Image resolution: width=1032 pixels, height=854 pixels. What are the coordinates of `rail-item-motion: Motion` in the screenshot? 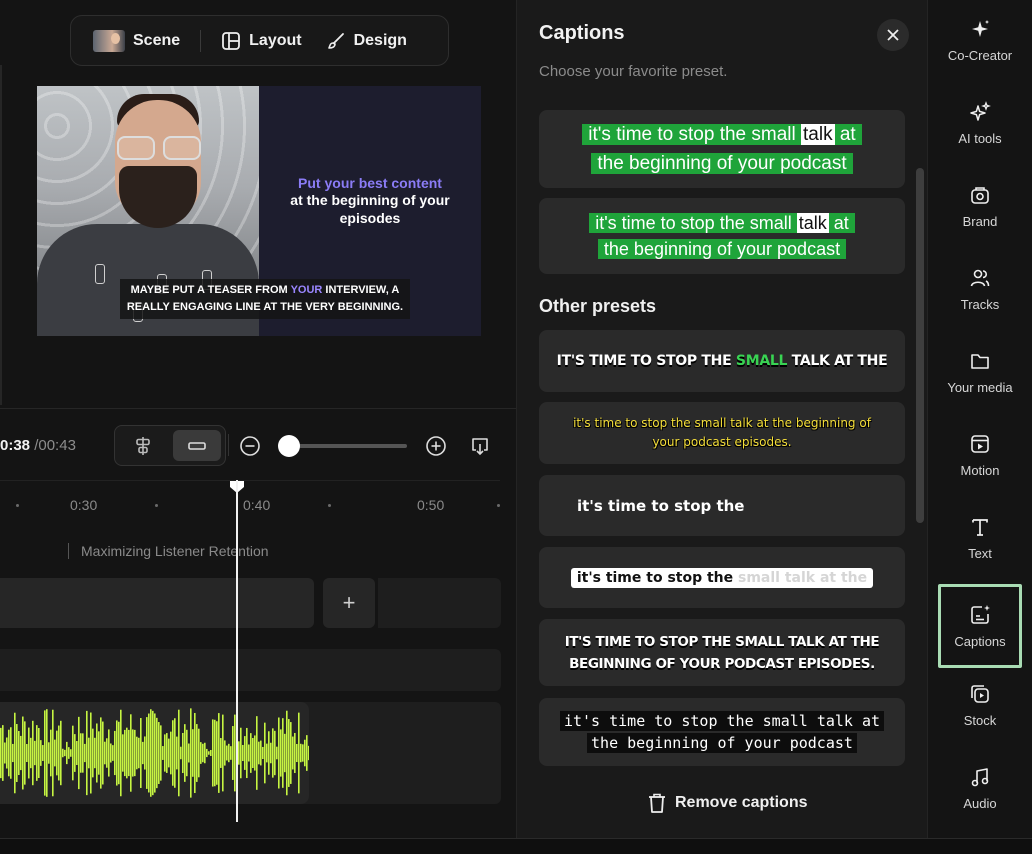 It's located at (980, 455).